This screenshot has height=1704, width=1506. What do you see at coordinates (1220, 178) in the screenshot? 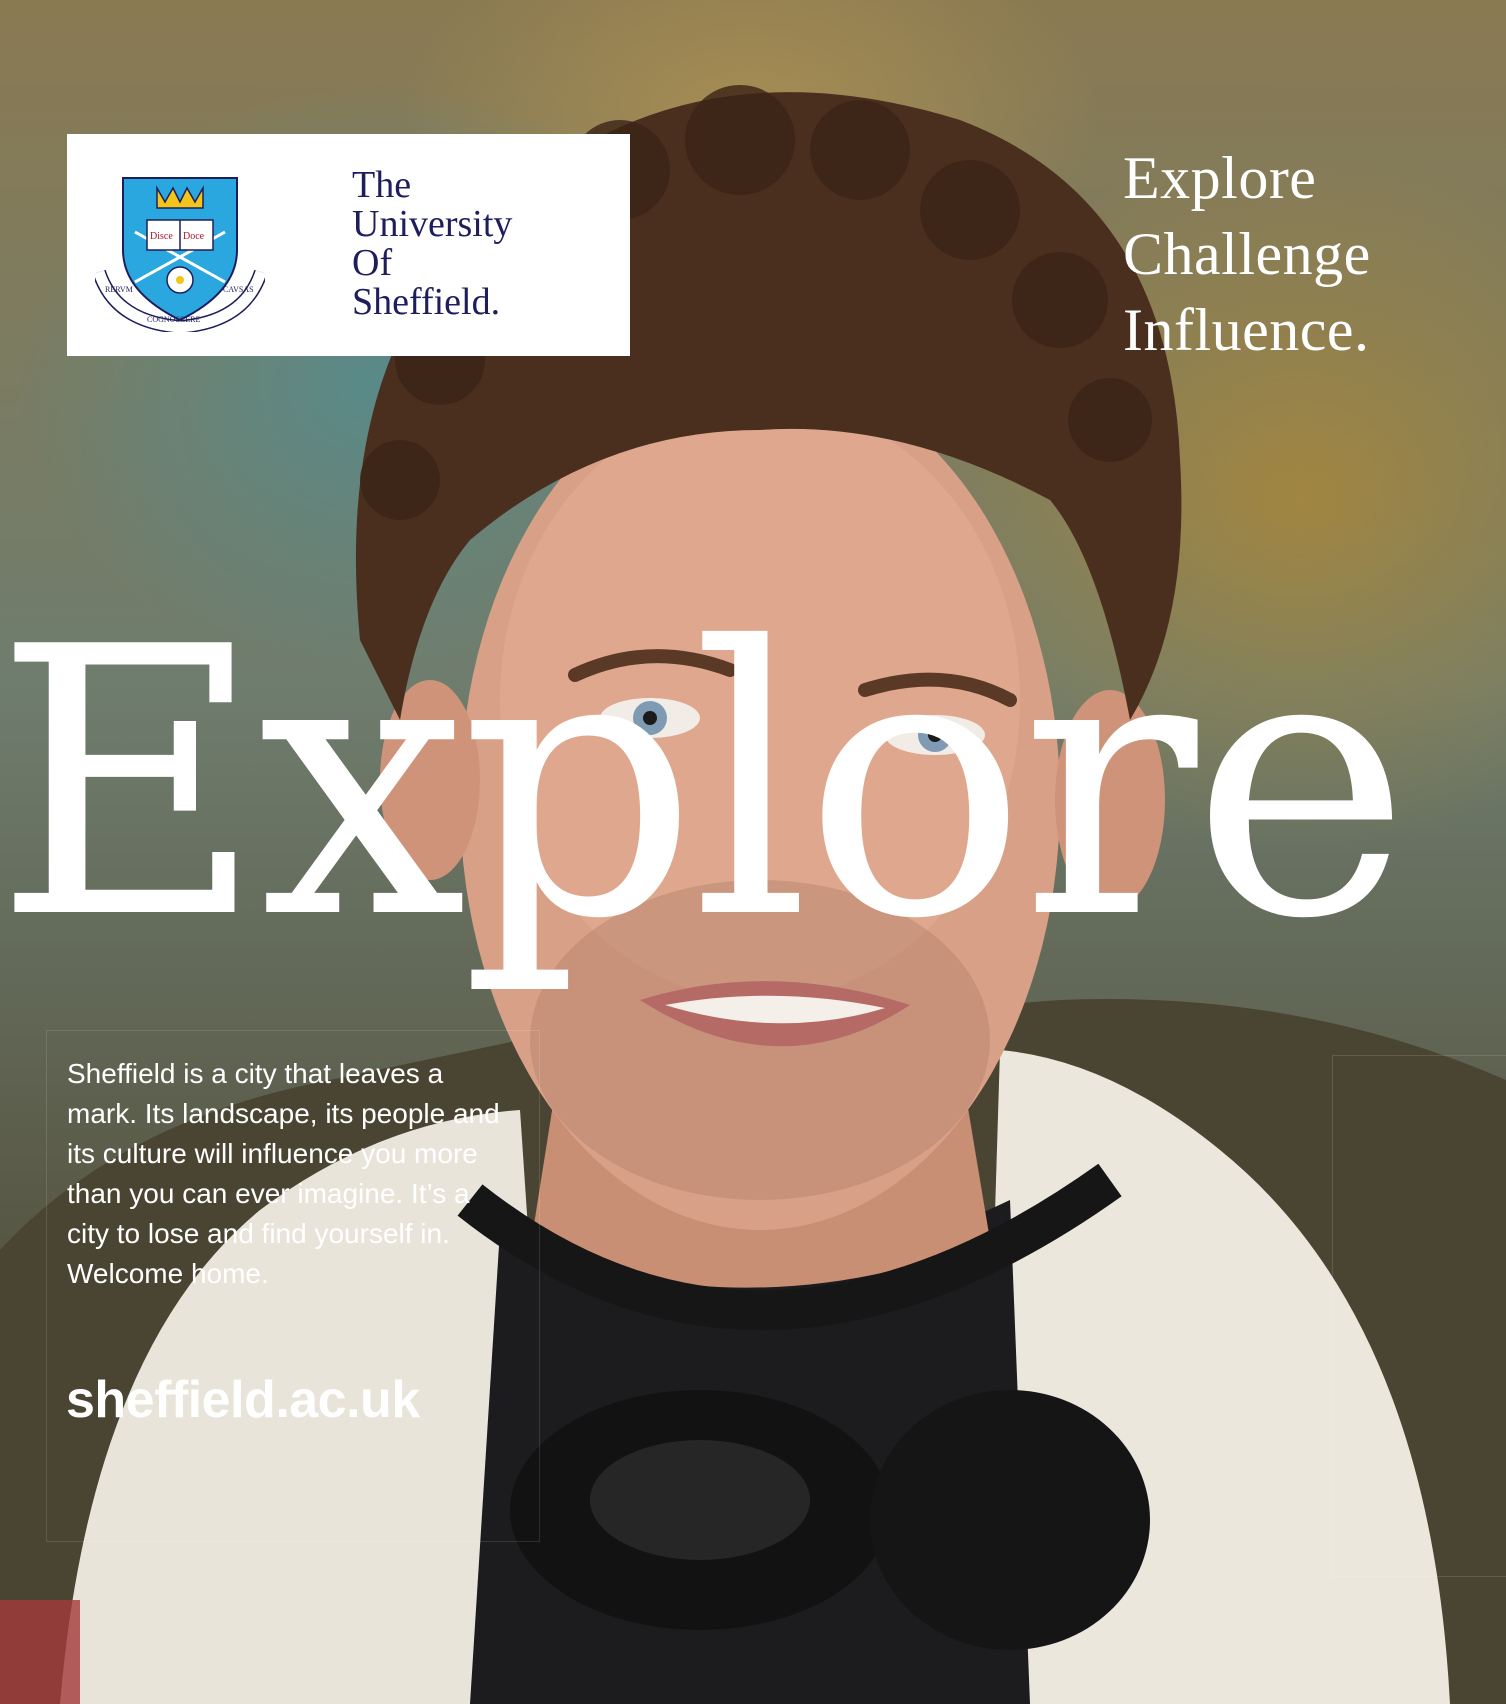
I see `tagline-explore: Explore` at bounding box center [1220, 178].